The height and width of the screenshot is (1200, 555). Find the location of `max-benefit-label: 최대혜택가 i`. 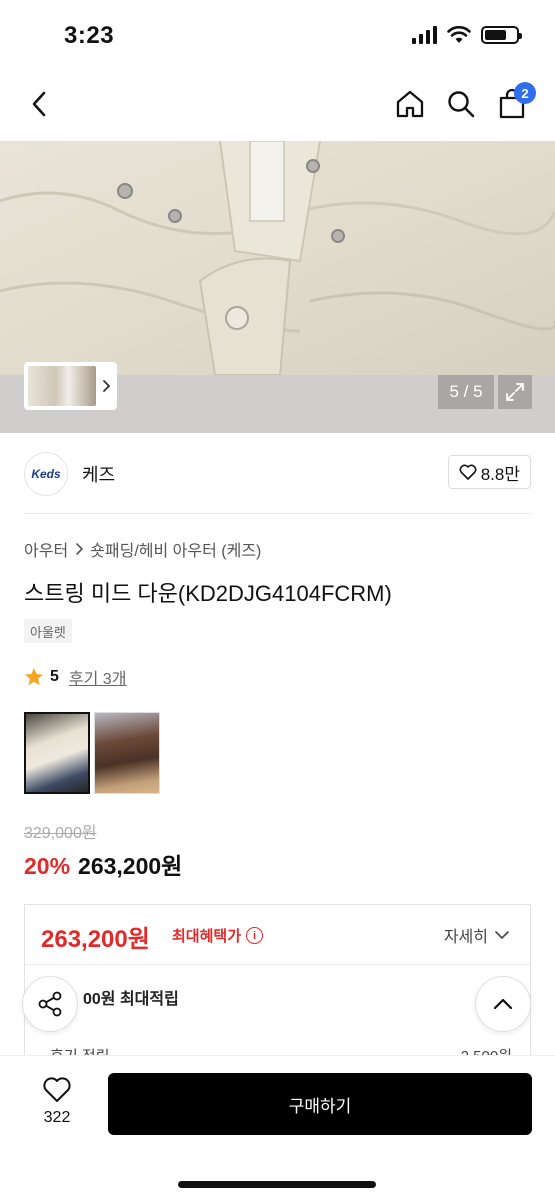

max-benefit-label: 최대혜택가 i is located at coordinates (218, 935).